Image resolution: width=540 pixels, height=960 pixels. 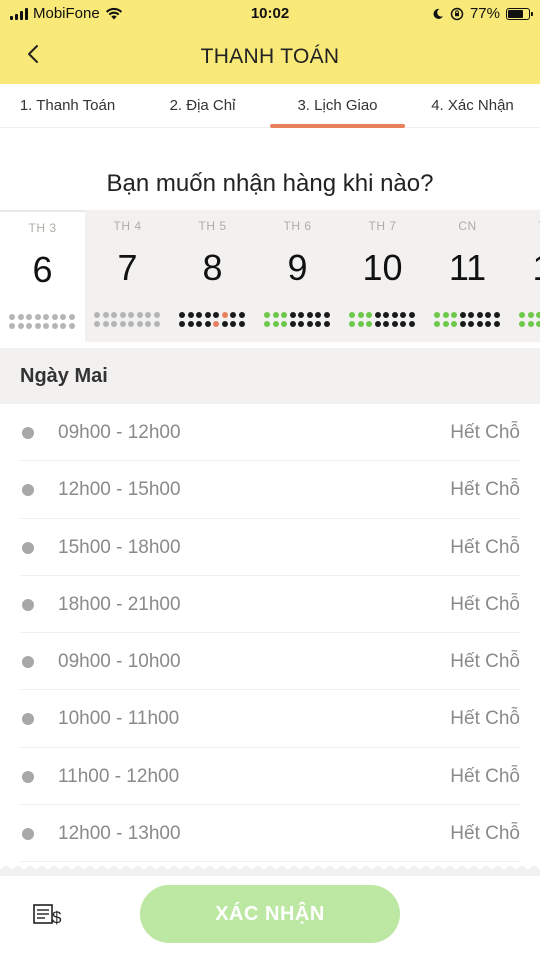 I want to click on time-slot-row: 11h00 - 12h00 Hết Chỗ, so click(x=270, y=777).